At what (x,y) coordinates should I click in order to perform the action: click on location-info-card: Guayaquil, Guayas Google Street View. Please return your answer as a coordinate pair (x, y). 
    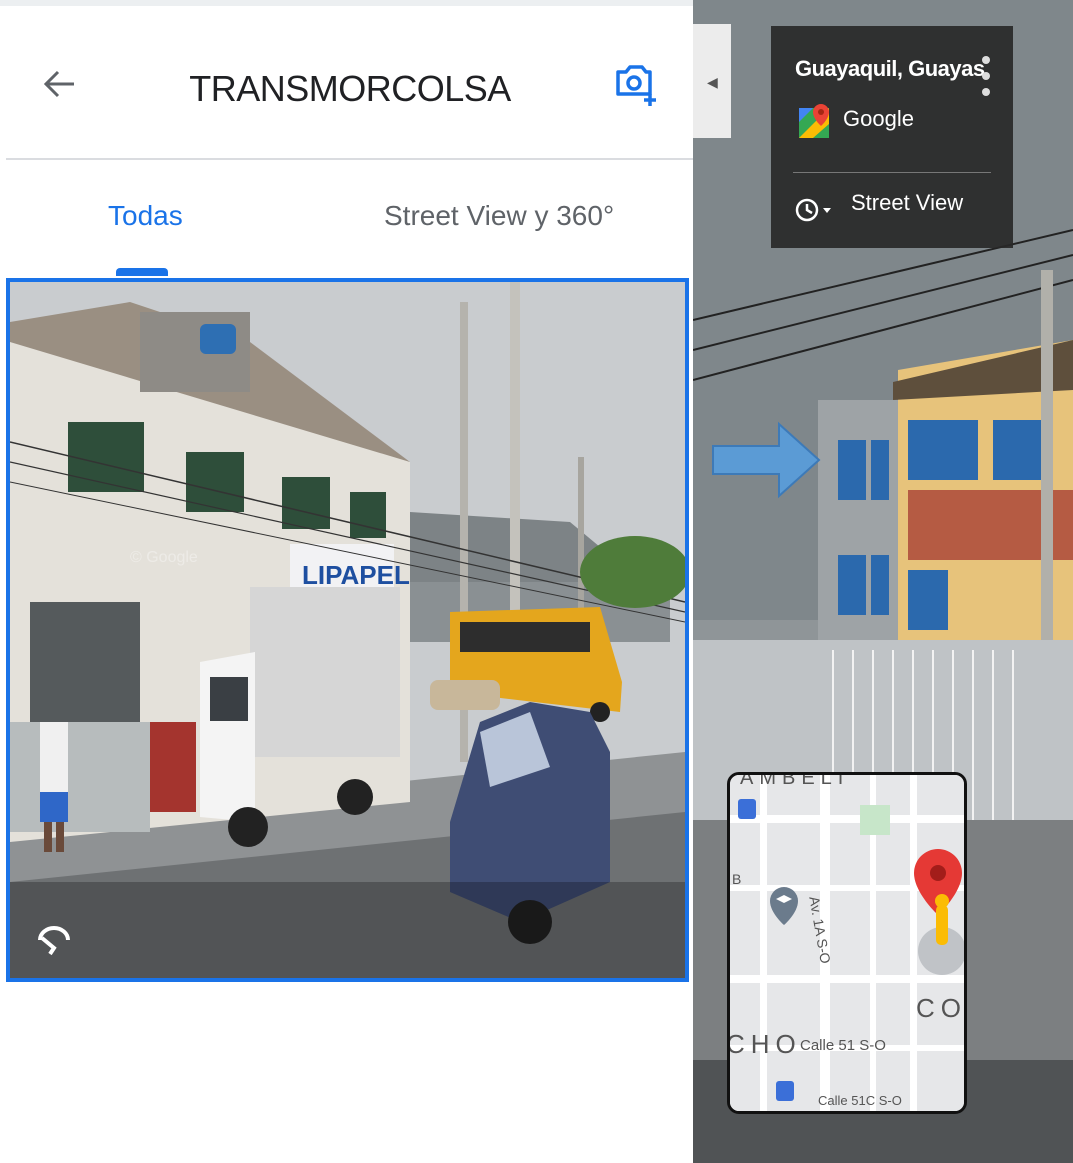
    Looking at the image, I should click on (892, 137).